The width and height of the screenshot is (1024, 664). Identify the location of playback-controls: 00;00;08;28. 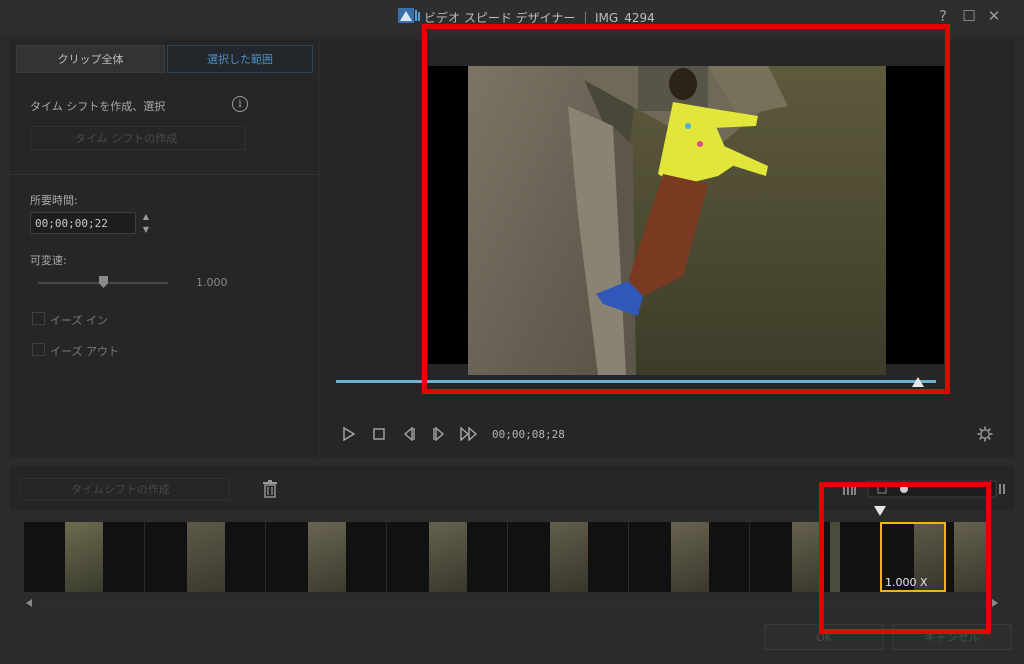
(449, 434).